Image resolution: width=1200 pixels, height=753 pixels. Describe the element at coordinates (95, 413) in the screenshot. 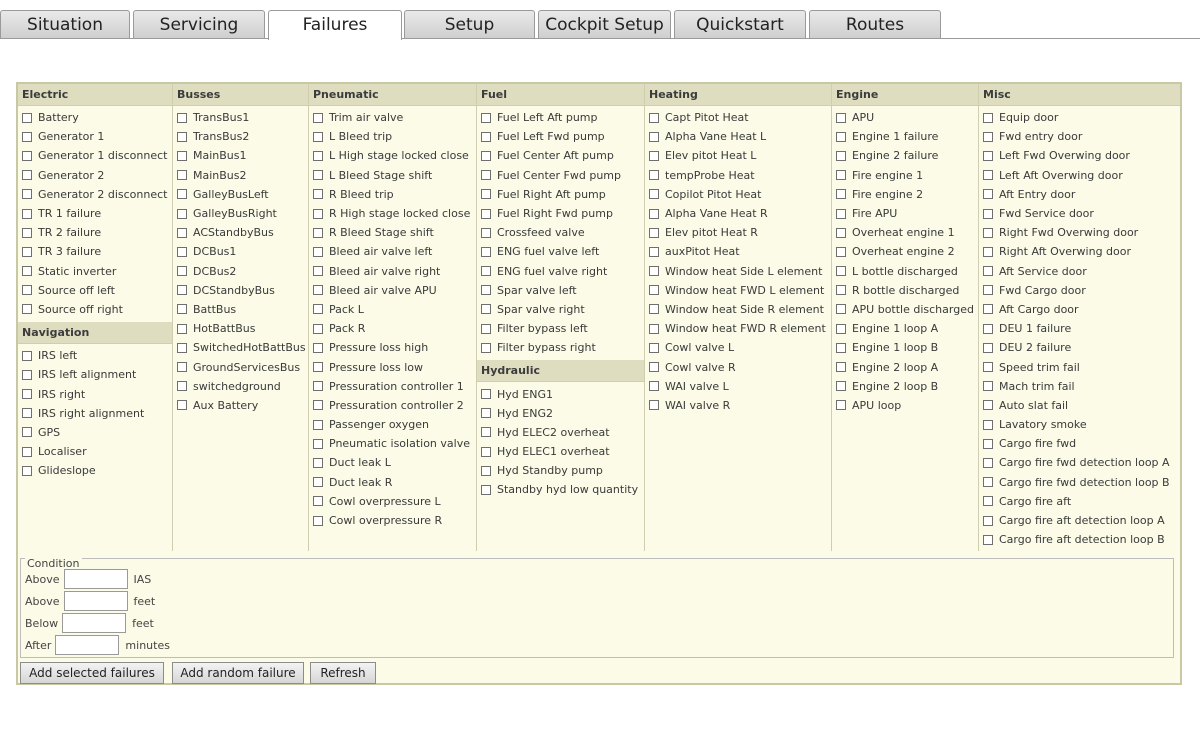

I see `failure-item: IRS right alignment` at that location.